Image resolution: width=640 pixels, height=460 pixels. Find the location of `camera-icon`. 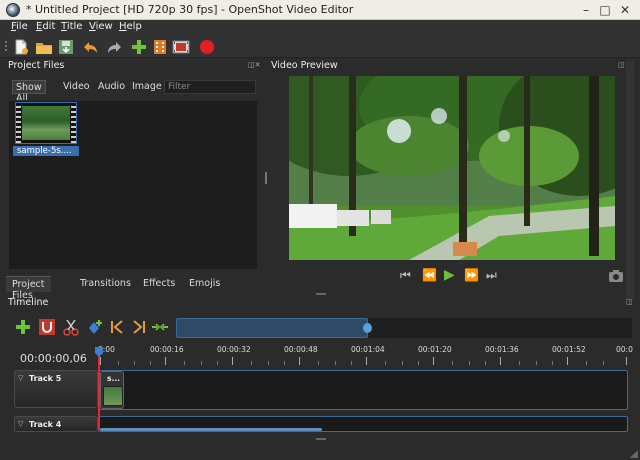

camera-icon is located at coordinates (616, 276).